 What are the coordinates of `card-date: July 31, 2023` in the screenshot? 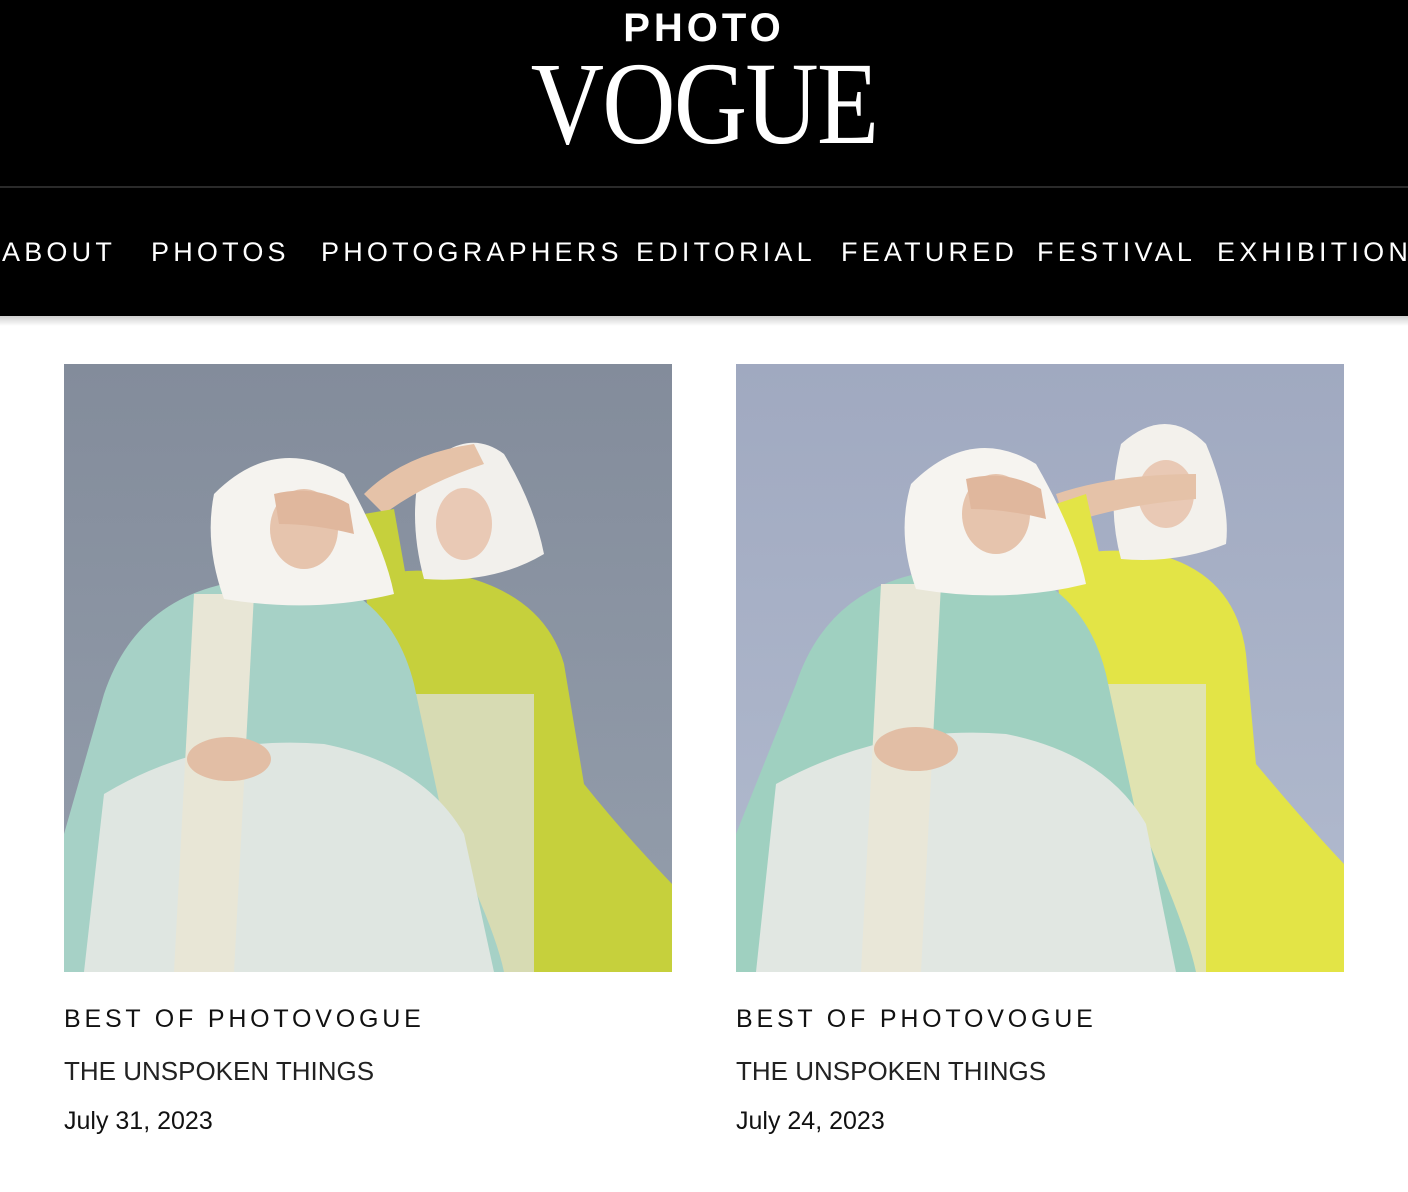 It's located at (138, 1121).